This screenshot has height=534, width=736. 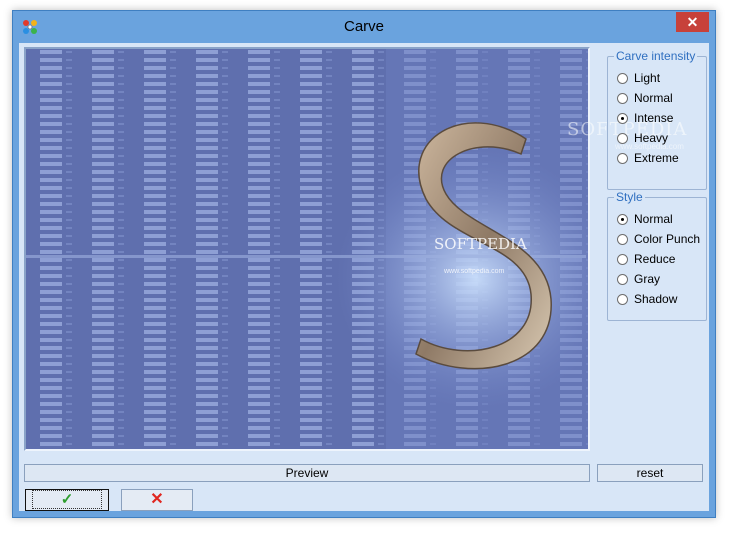 I want to click on image-logo-url: www.softpedia.com, so click(x=473, y=271).